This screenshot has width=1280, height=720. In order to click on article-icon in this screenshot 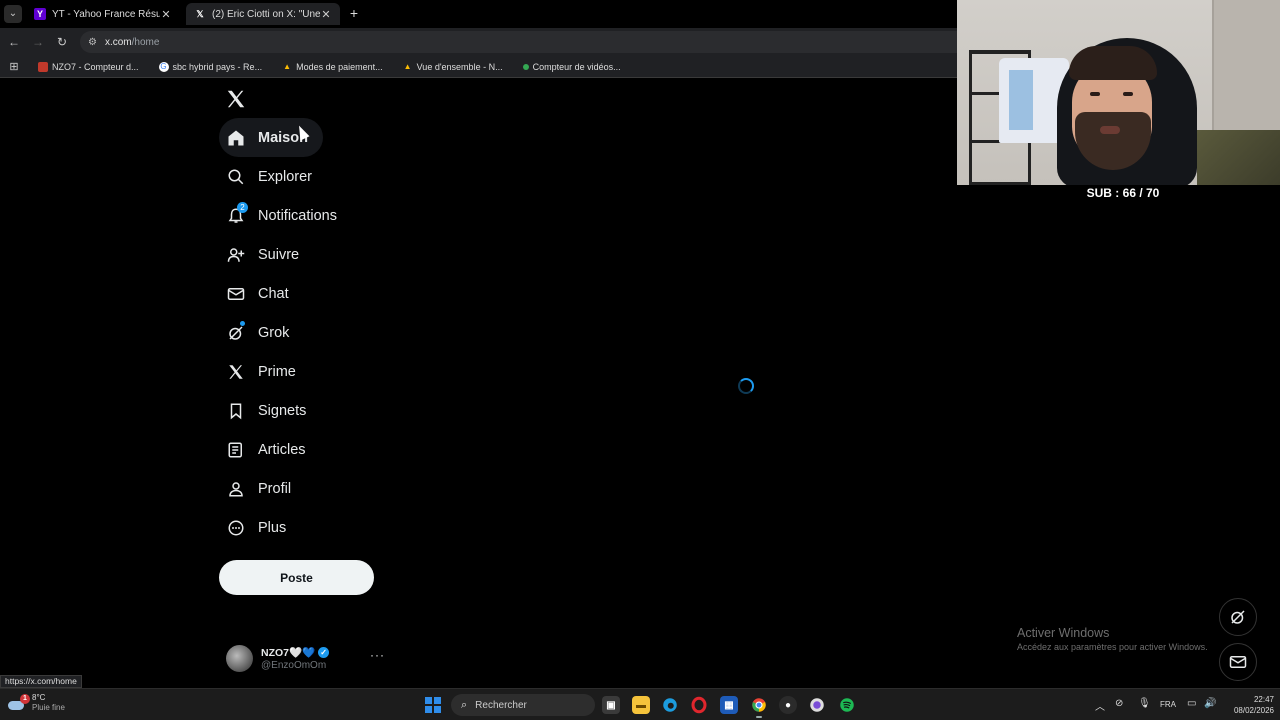, I will do `click(236, 450)`.